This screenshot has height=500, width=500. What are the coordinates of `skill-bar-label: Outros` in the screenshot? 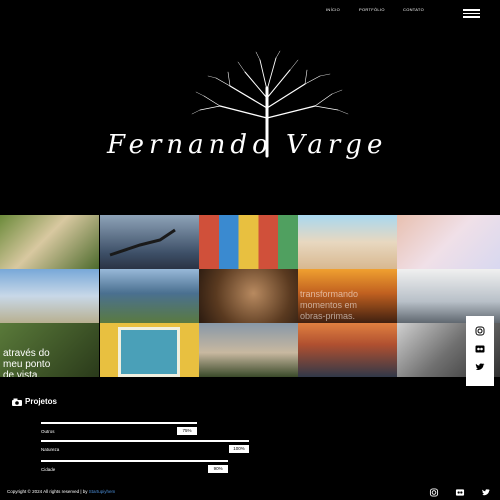 It's located at (48, 431).